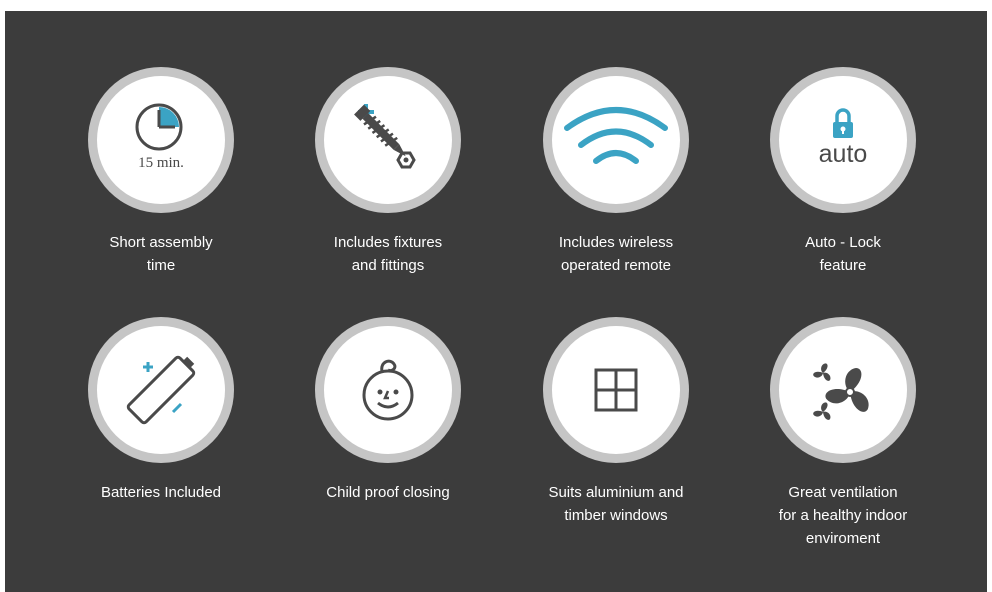 The width and height of the screenshot is (992, 592). What do you see at coordinates (388, 254) in the screenshot?
I see `feature-caption: Includes fixtures and fittings` at bounding box center [388, 254].